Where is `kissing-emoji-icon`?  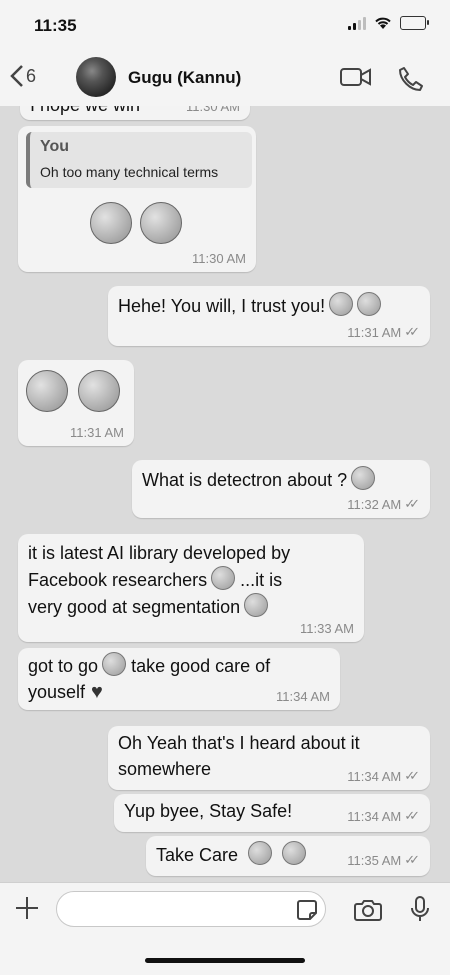
kissing-emoji-icon is located at coordinates (260, 853).